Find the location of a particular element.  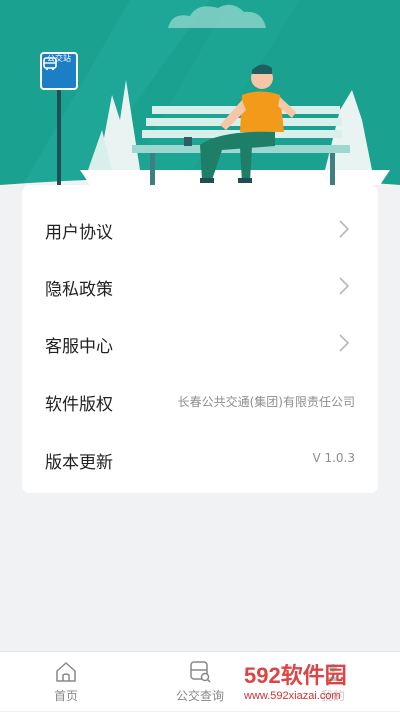

copyright-holder: 长春公共交通(集团)有限责任公司 is located at coordinates (266, 402).